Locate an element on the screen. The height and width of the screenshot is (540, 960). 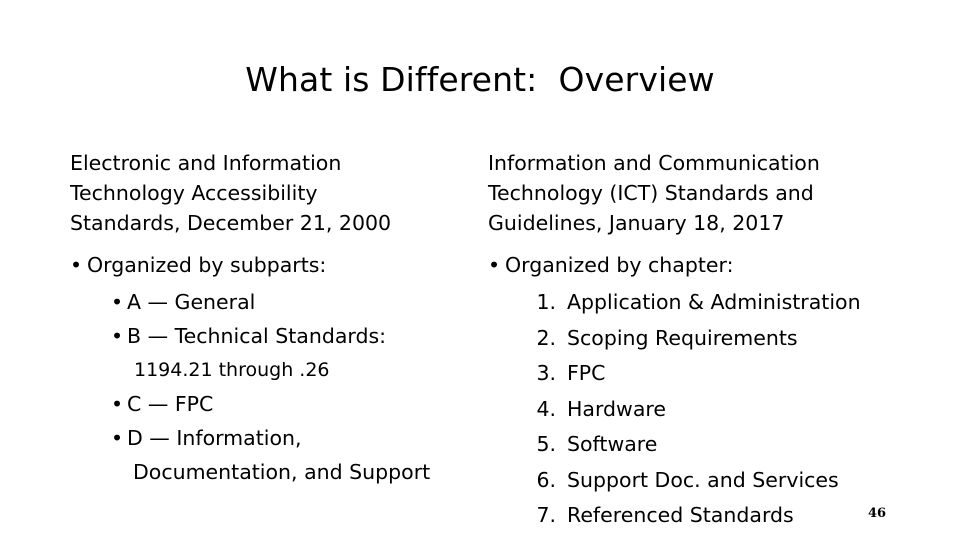
list-item: 6. Support Doc. and Services is located at coordinates (693, 481).